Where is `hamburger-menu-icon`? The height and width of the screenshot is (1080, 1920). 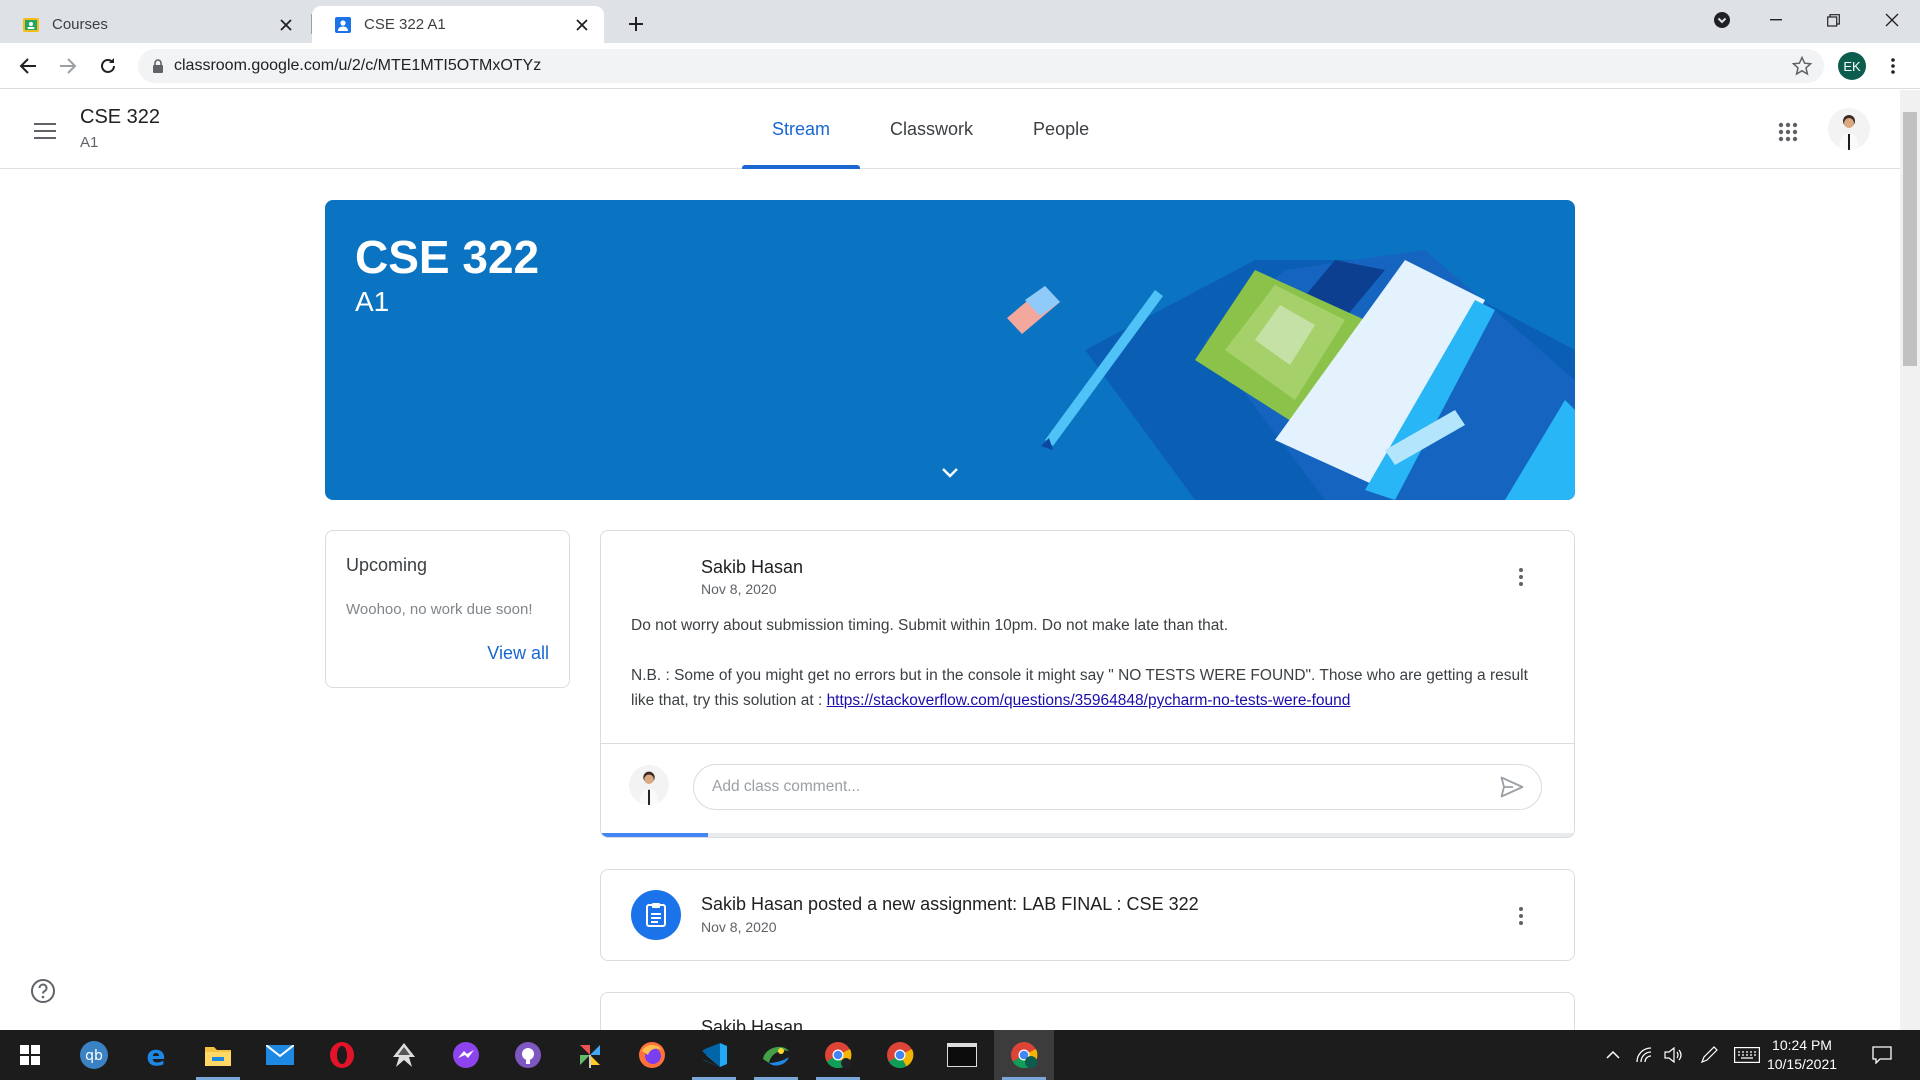
hamburger-menu-icon is located at coordinates (45, 131).